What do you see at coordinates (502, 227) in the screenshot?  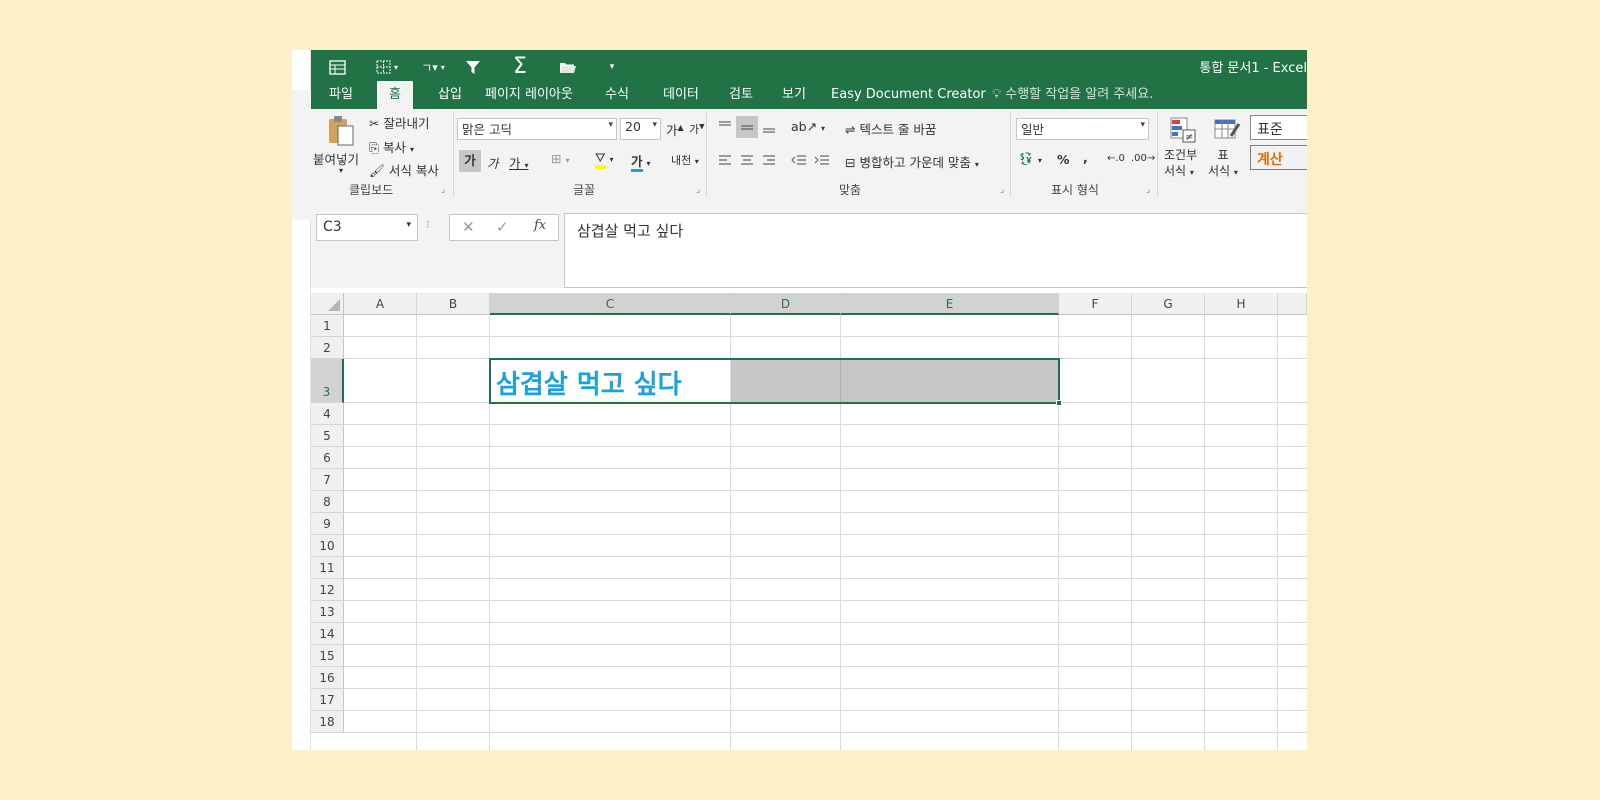 I see `enter-icon: ✓` at bounding box center [502, 227].